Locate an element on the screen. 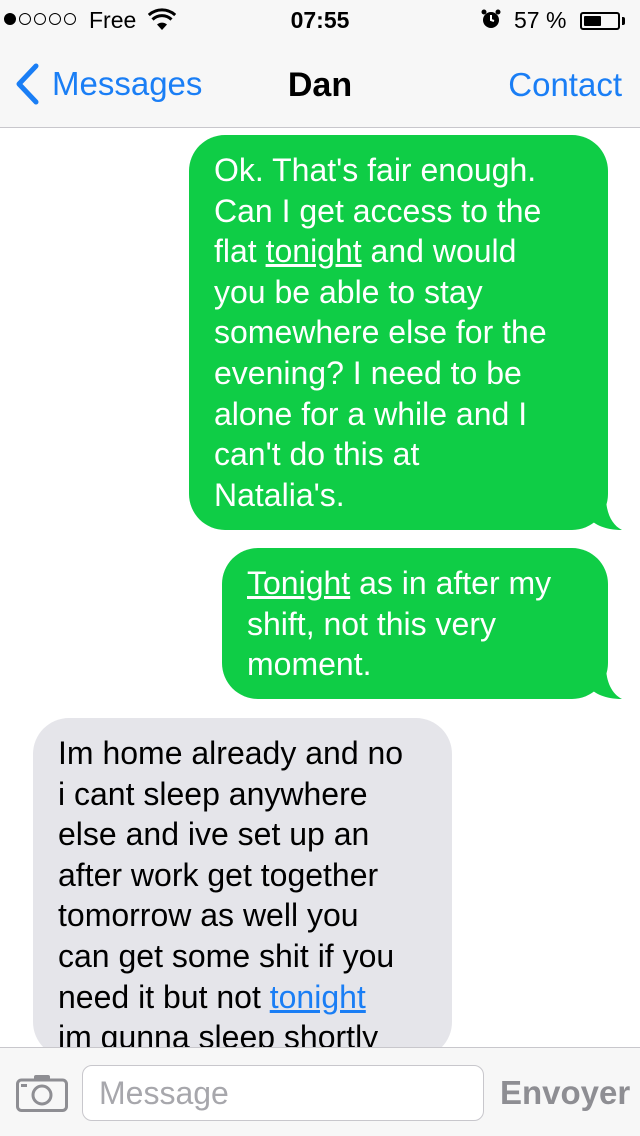 The width and height of the screenshot is (640, 1136). message-input-bar: Envoyer is located at coordinates (320, 1091).